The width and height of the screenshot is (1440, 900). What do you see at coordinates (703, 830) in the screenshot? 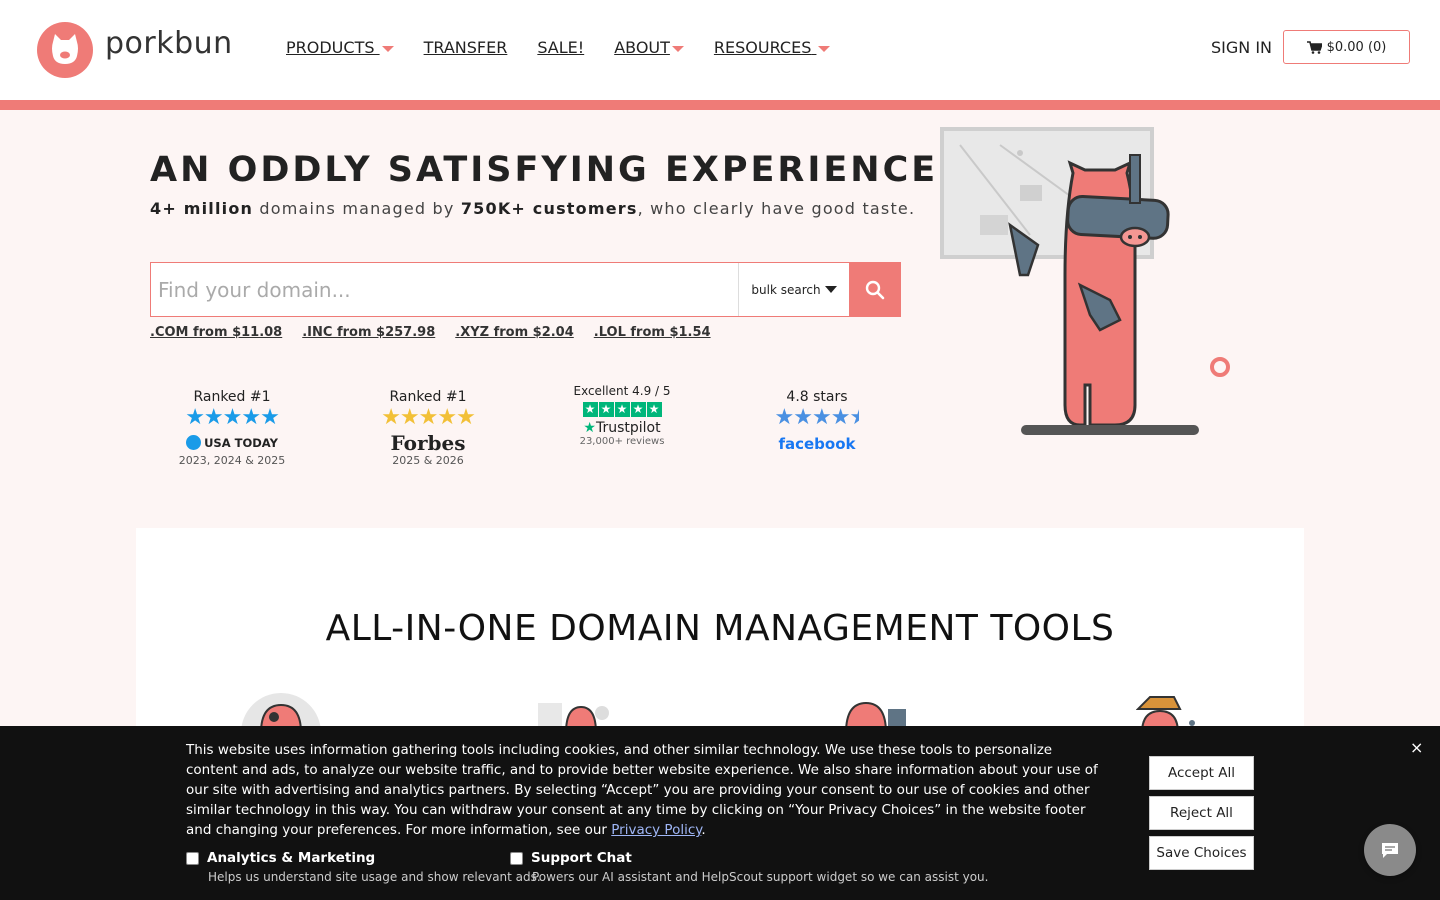
I see `cookie-message-end: .` at bounding box center [703, 830].